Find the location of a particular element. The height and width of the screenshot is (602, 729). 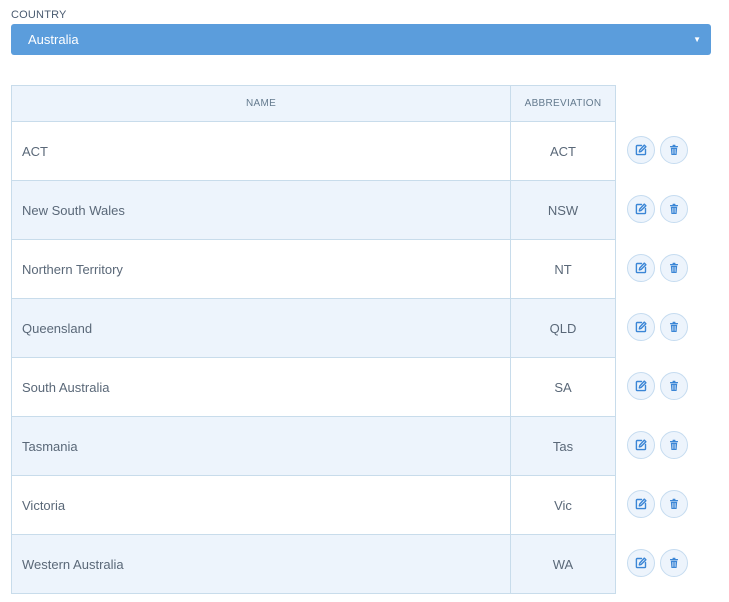

table-row: New South Wales NSW is located at coordinates (313, 210).